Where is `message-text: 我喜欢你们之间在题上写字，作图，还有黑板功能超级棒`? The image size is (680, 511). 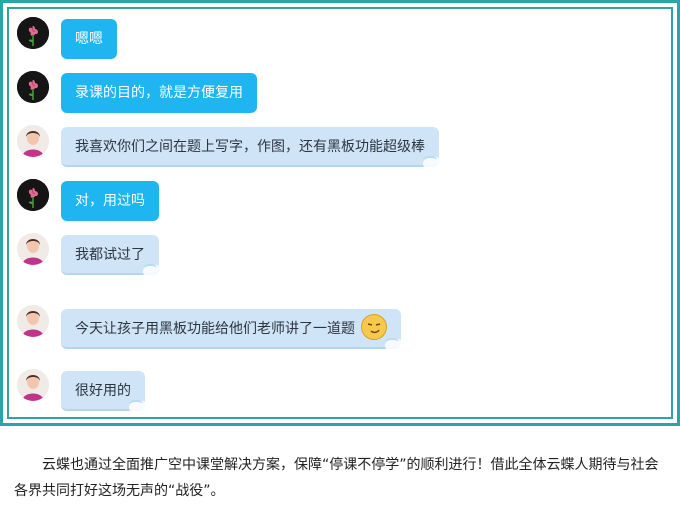 message-text: 我喜欢你们之间在题上写字，作图，还有黑板功能超级棒 is located at coordinates (250, 147).